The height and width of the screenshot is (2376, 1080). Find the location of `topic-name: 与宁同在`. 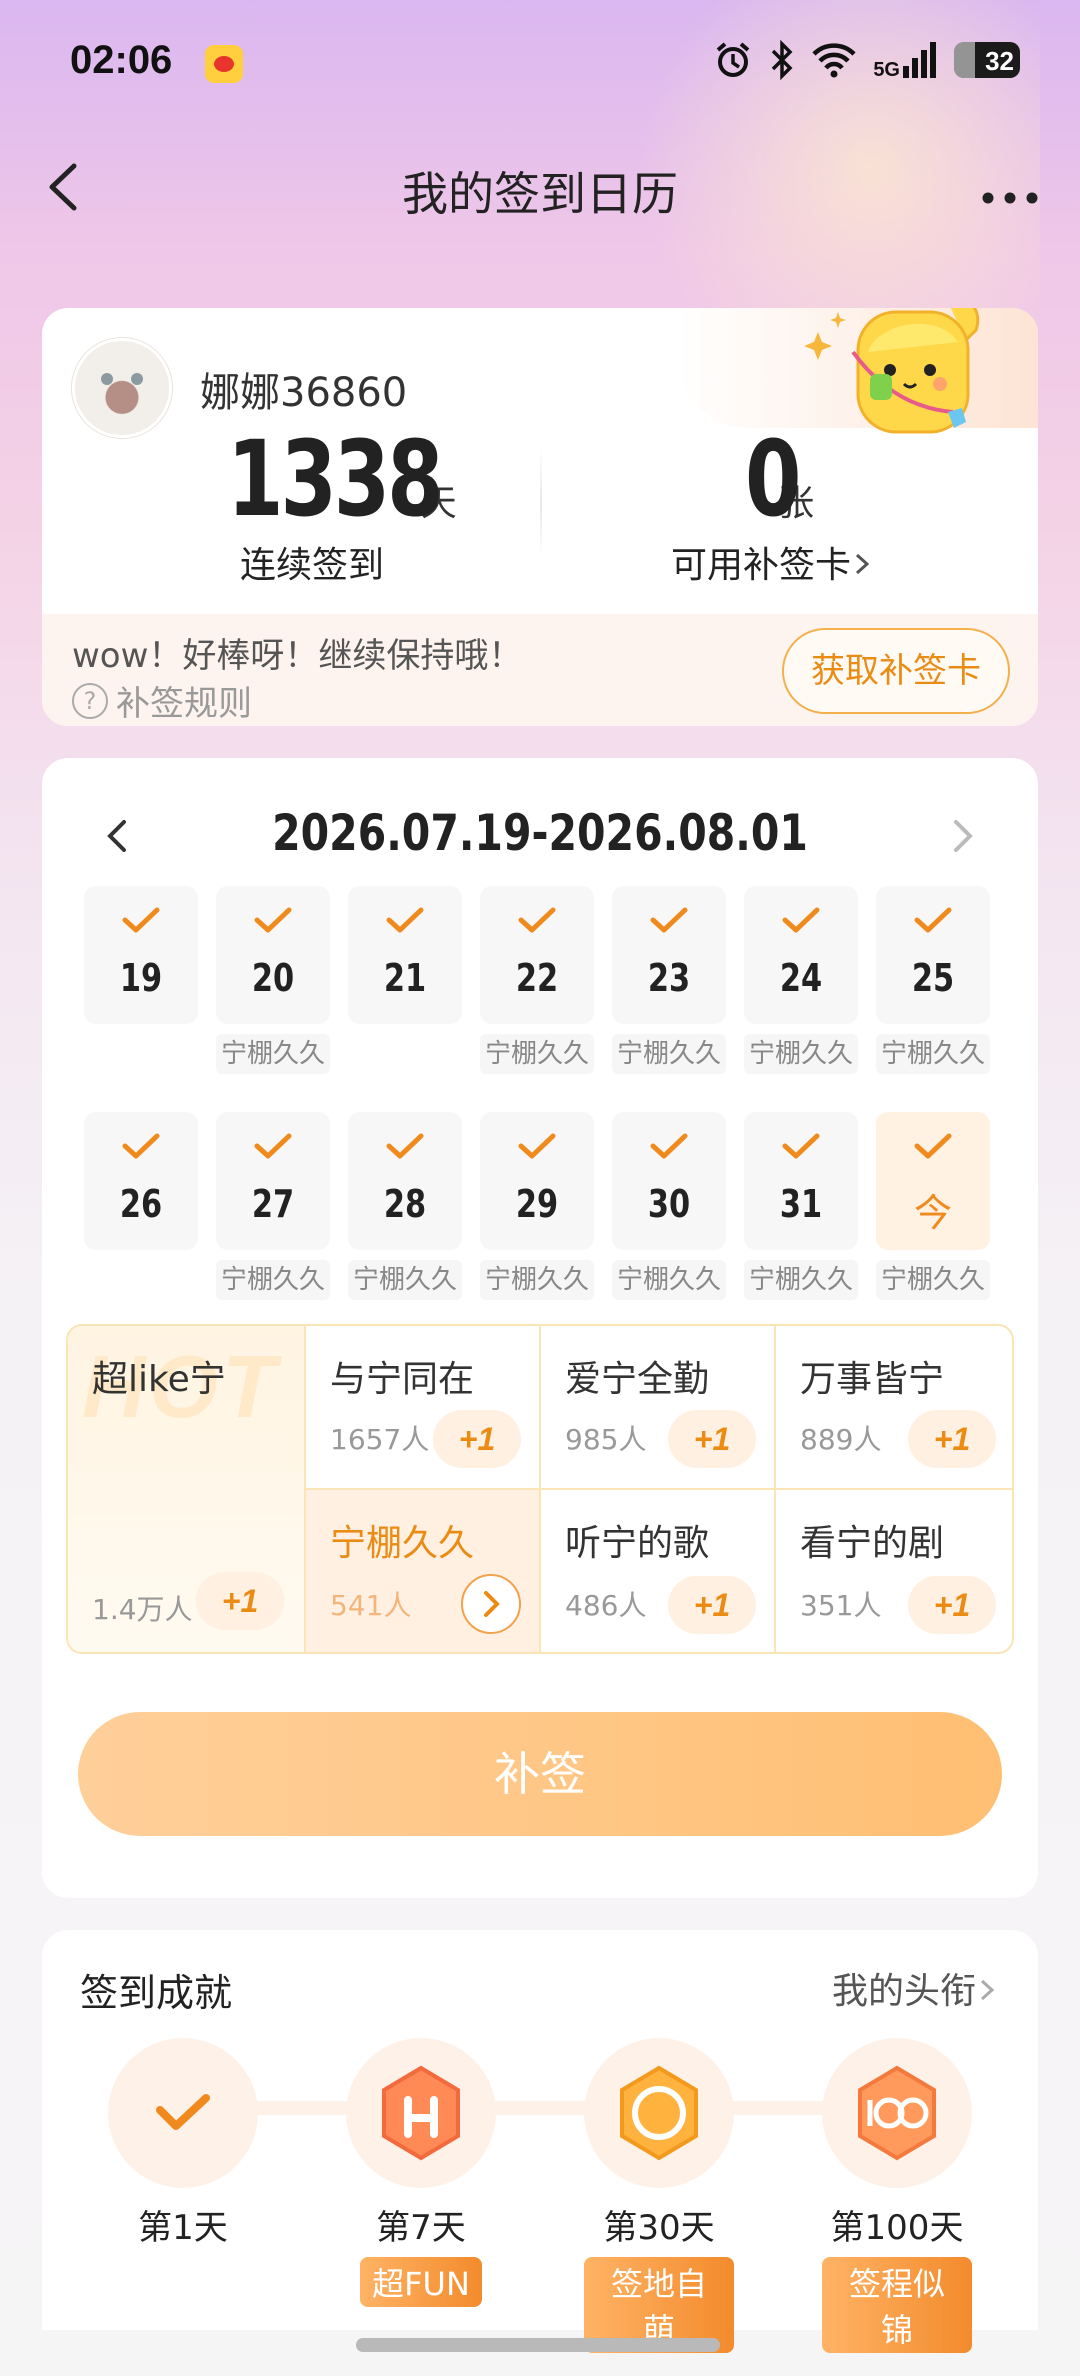

topic-name: 与宁同在 is located at coordinates (402, 1379).